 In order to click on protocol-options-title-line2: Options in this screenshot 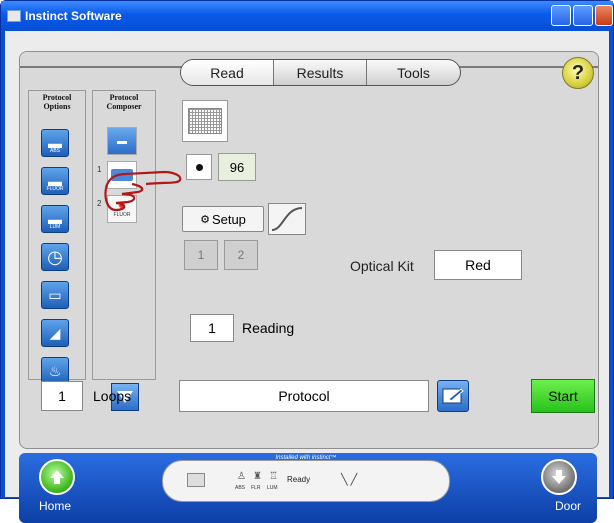, I will do `click(57, 106)`.